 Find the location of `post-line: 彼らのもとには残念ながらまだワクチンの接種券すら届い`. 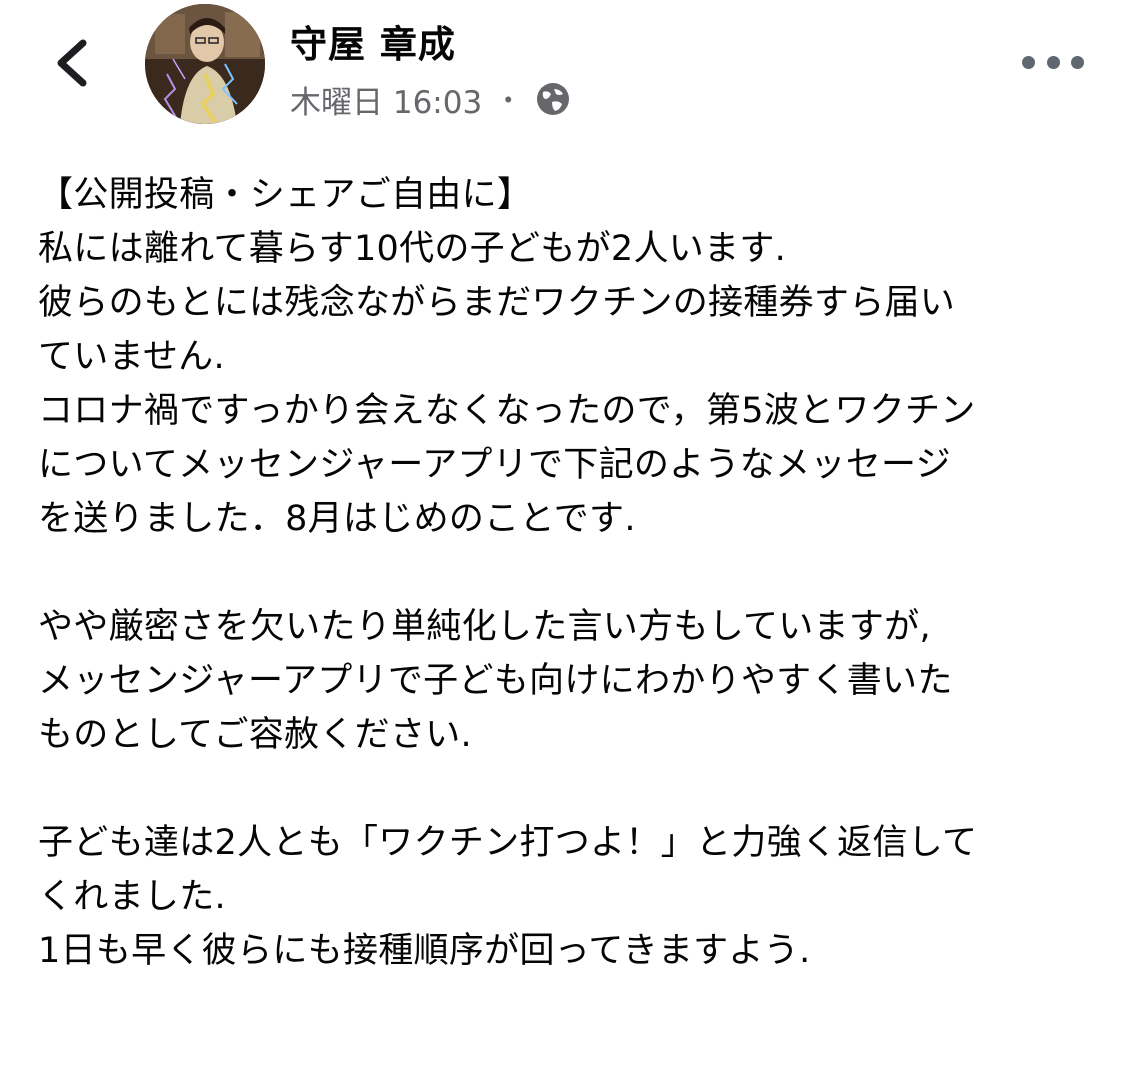

post-line: 彼らのもとには残念ながらまだワクチンの接種券すら届い is located at coordinates (497, 303).